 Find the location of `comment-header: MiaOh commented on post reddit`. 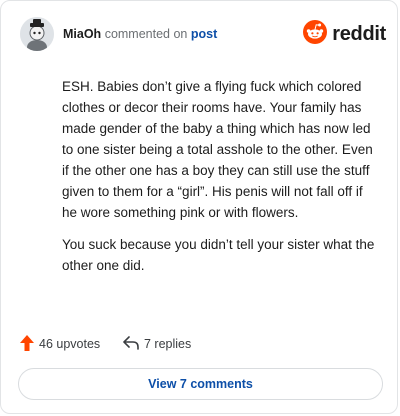

comment-header: MiaOh commented on post reddit is located at coordinates (203, 34).